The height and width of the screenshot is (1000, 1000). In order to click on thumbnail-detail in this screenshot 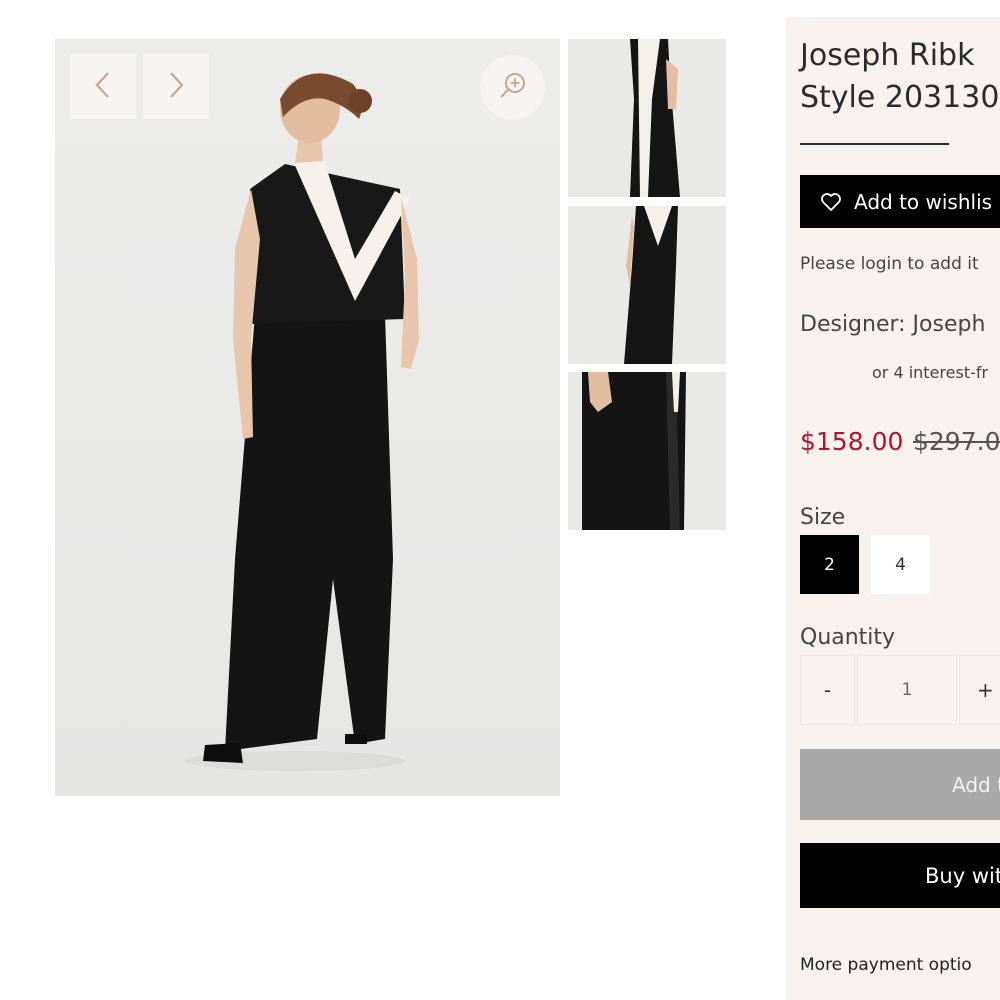, I will do `click(647, 451)`.